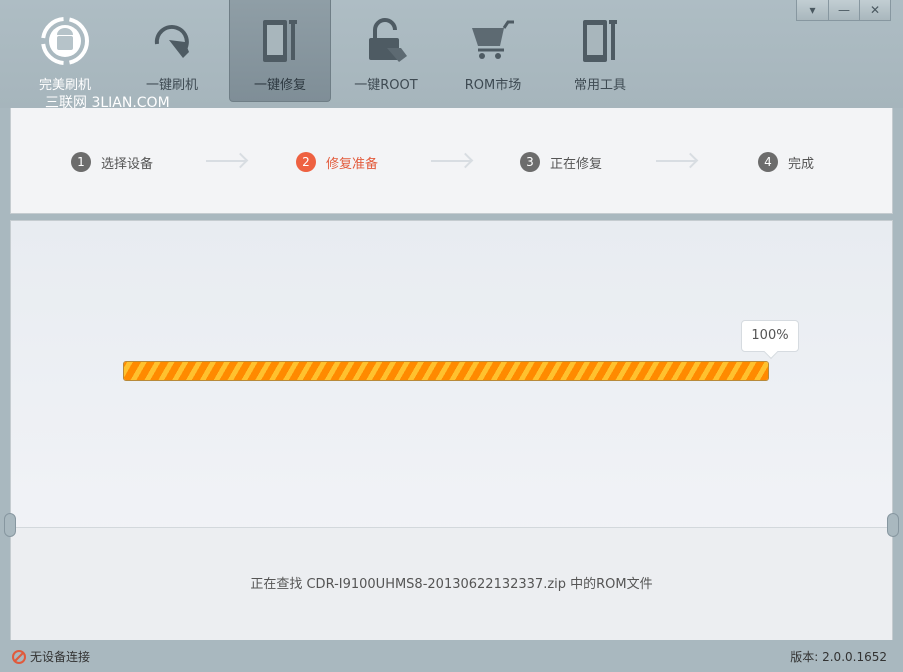  Describe the element at coordinates (600, 41) in the screenshot. I see `tools-icon` at that location.